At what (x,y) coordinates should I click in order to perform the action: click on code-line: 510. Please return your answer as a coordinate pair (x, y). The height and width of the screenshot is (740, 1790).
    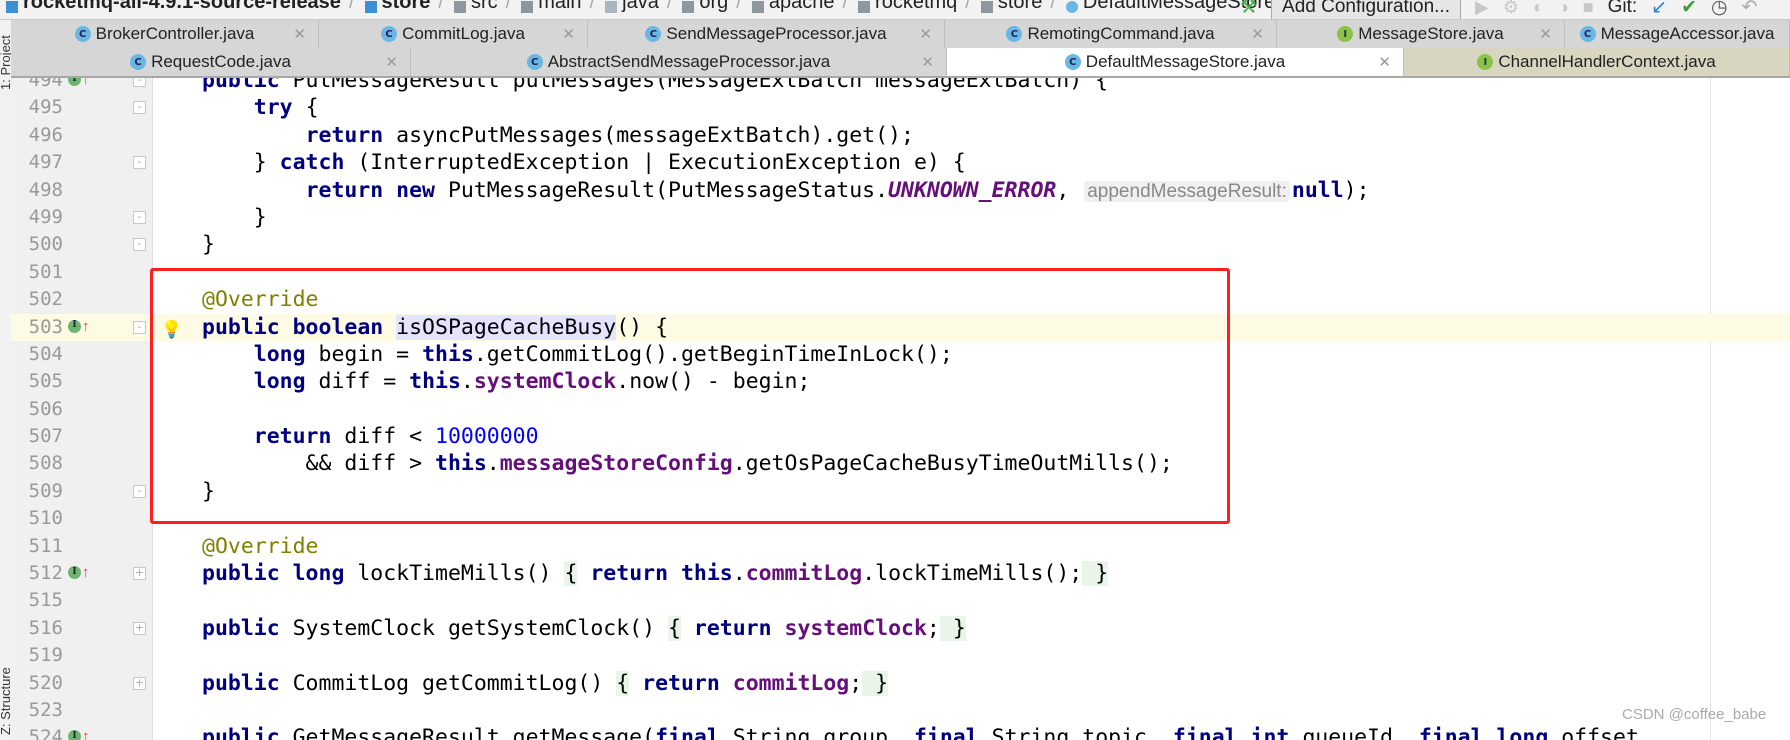
    Looking at the image, I should click on (900, 518).